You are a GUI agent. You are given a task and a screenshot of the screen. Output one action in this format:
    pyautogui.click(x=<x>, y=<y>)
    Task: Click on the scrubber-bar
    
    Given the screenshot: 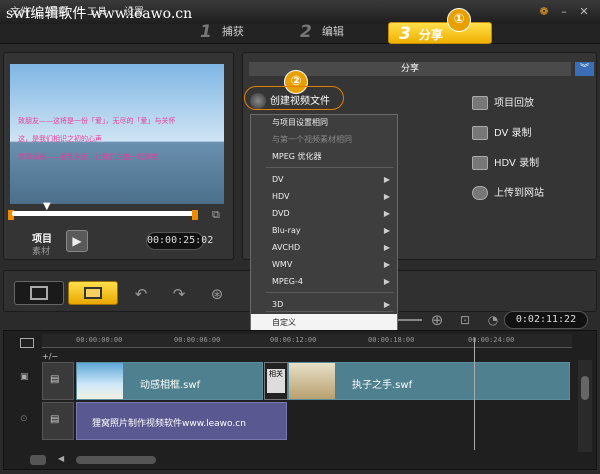 What is the action you would take?
    pyautogui.click(x=104, y=213)
    